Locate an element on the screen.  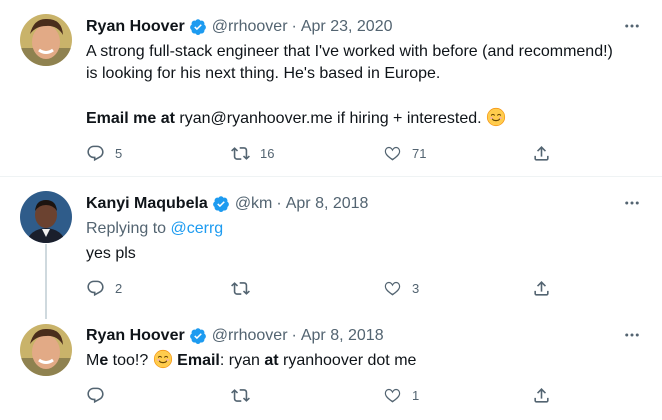
author-name: Kanyi Maqubela is located at coordinates (147, 204).